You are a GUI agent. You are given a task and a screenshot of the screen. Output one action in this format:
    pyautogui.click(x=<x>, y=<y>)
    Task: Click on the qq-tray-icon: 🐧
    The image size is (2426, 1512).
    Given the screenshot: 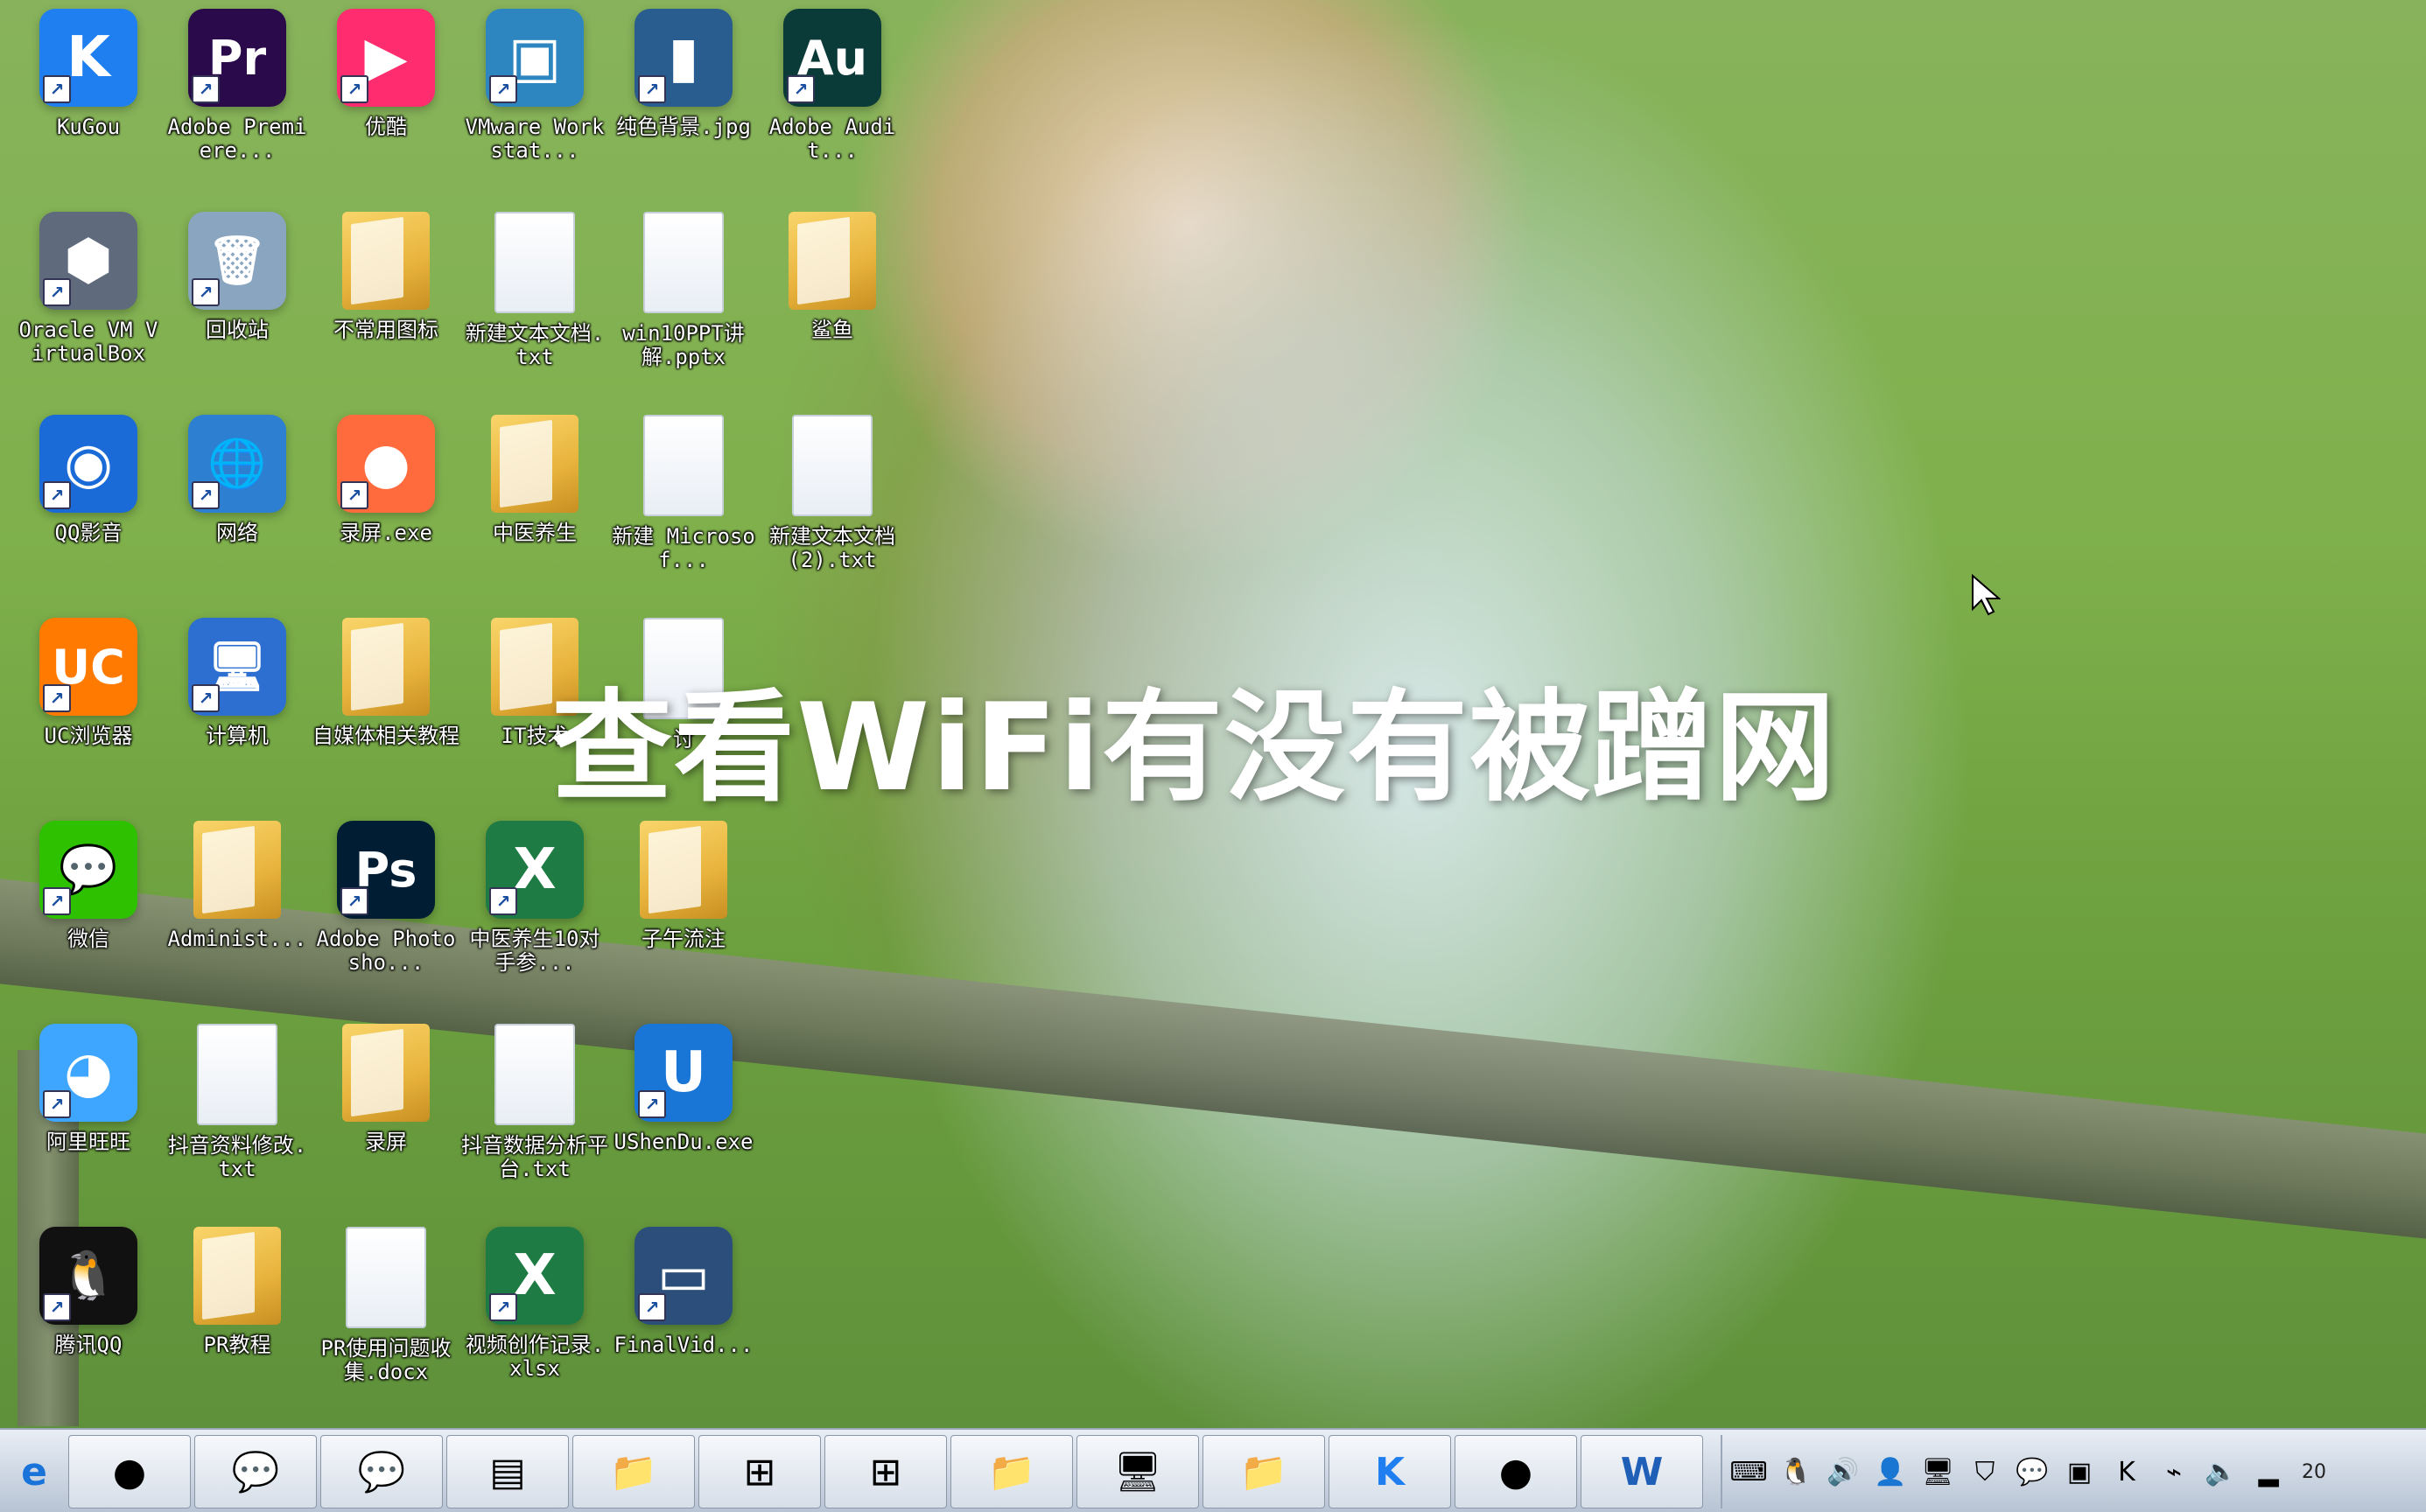 What is the action you would take?
    pyautogui.click(x=1796, y=1471)
    